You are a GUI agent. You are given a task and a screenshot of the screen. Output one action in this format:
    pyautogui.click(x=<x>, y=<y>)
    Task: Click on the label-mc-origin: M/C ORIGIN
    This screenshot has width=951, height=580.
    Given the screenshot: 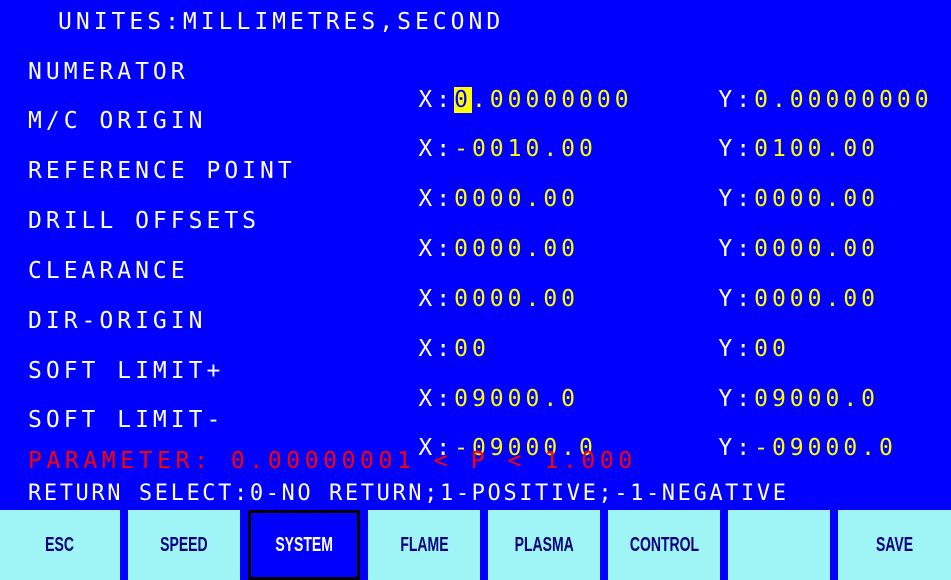 What is the action you would take?
    pyautogui.click(x=117, y=121)
    